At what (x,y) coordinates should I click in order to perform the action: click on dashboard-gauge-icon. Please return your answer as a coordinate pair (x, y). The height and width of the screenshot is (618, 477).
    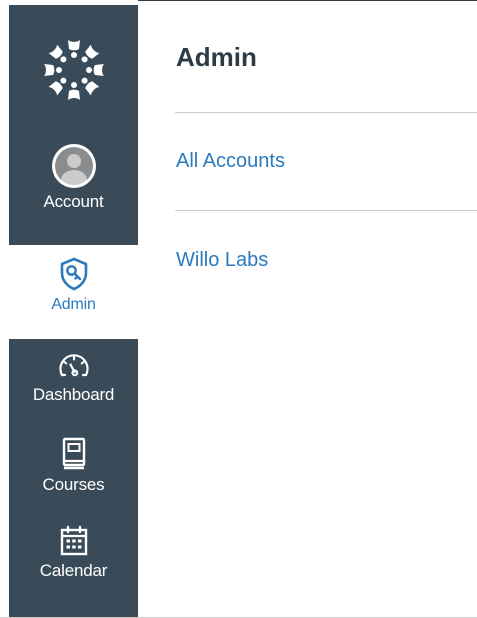
    Looking at the image, I should click on (73, 365).